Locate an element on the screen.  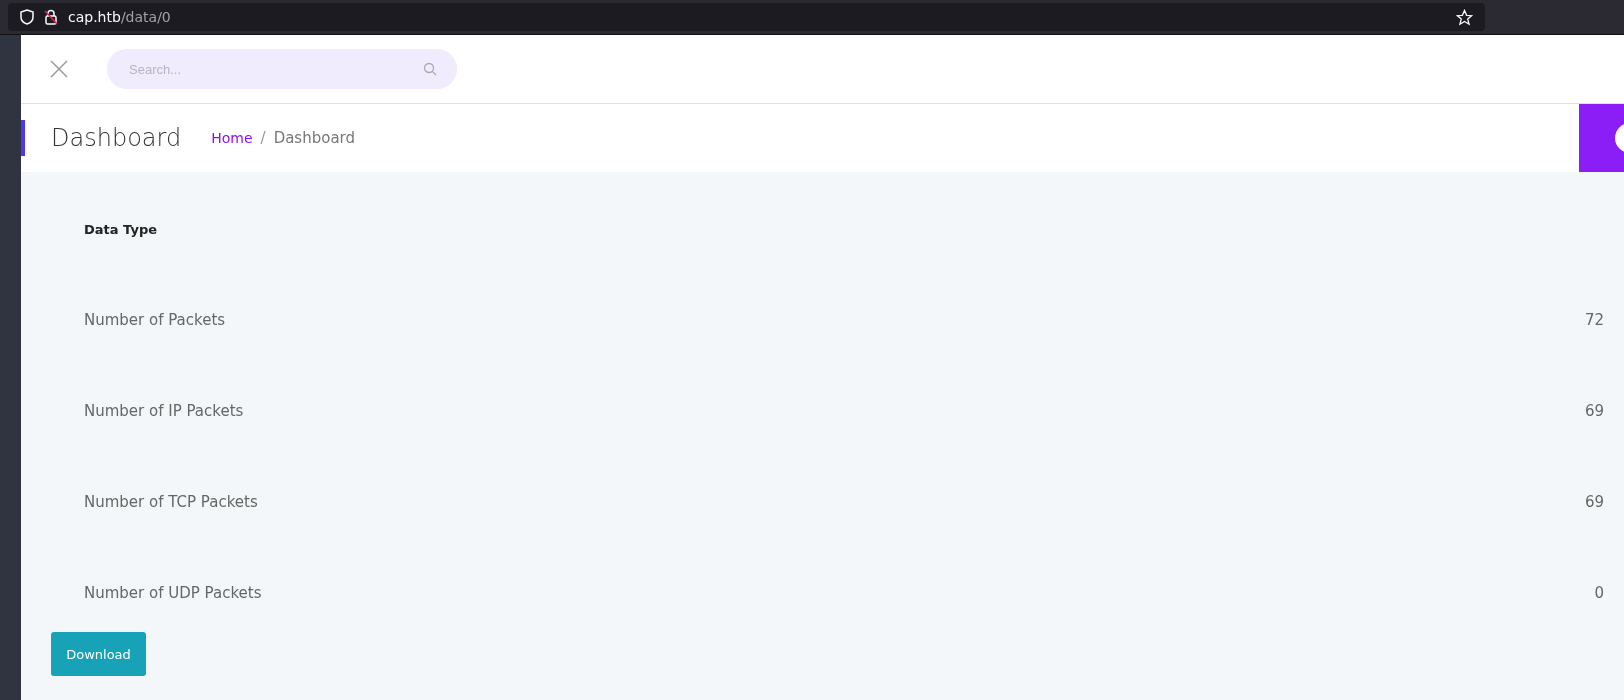
table-cell: Number of Packets is located at coordinates (155, 319).